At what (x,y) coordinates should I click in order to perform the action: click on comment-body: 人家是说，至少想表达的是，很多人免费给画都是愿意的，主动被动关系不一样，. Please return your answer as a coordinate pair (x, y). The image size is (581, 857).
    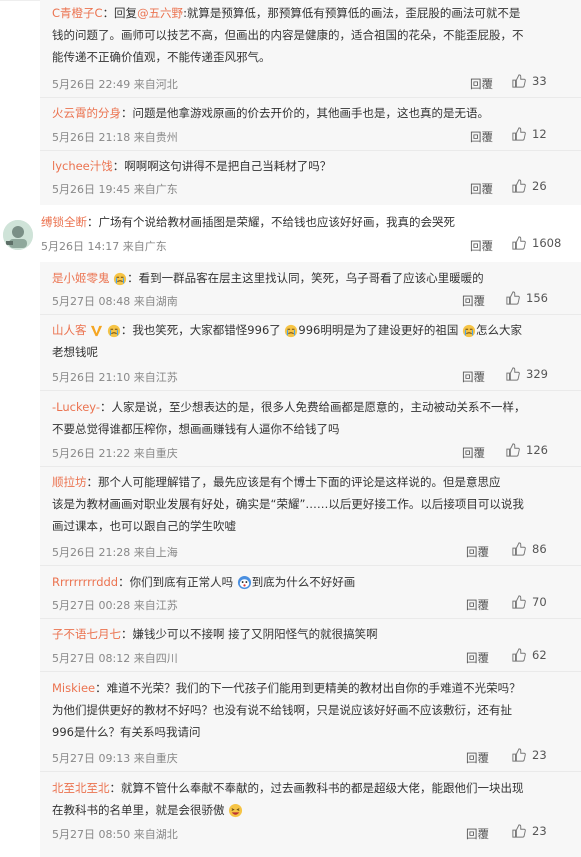
    Looking at the image, I should click on (318, 407).